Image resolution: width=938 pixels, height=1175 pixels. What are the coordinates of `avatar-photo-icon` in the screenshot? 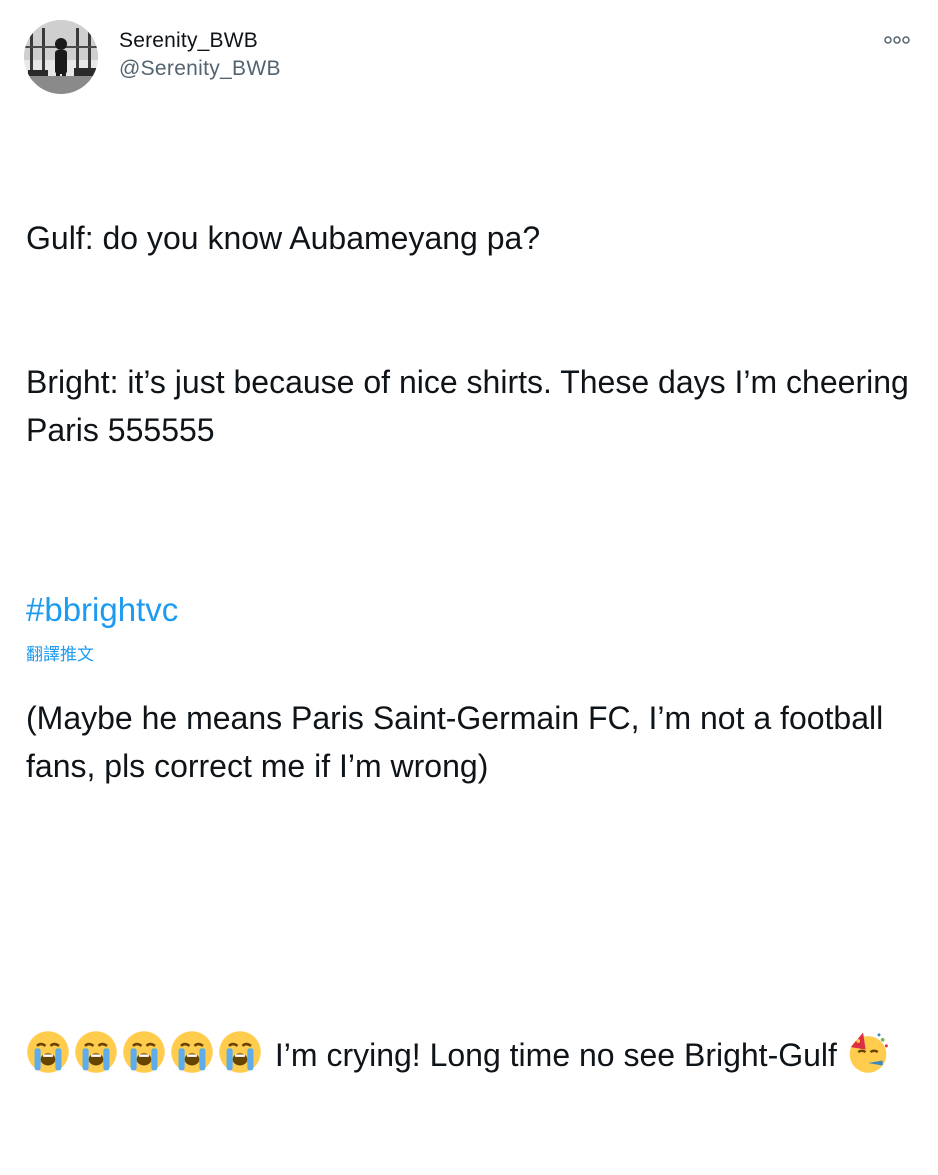 It's located at (61, 57).